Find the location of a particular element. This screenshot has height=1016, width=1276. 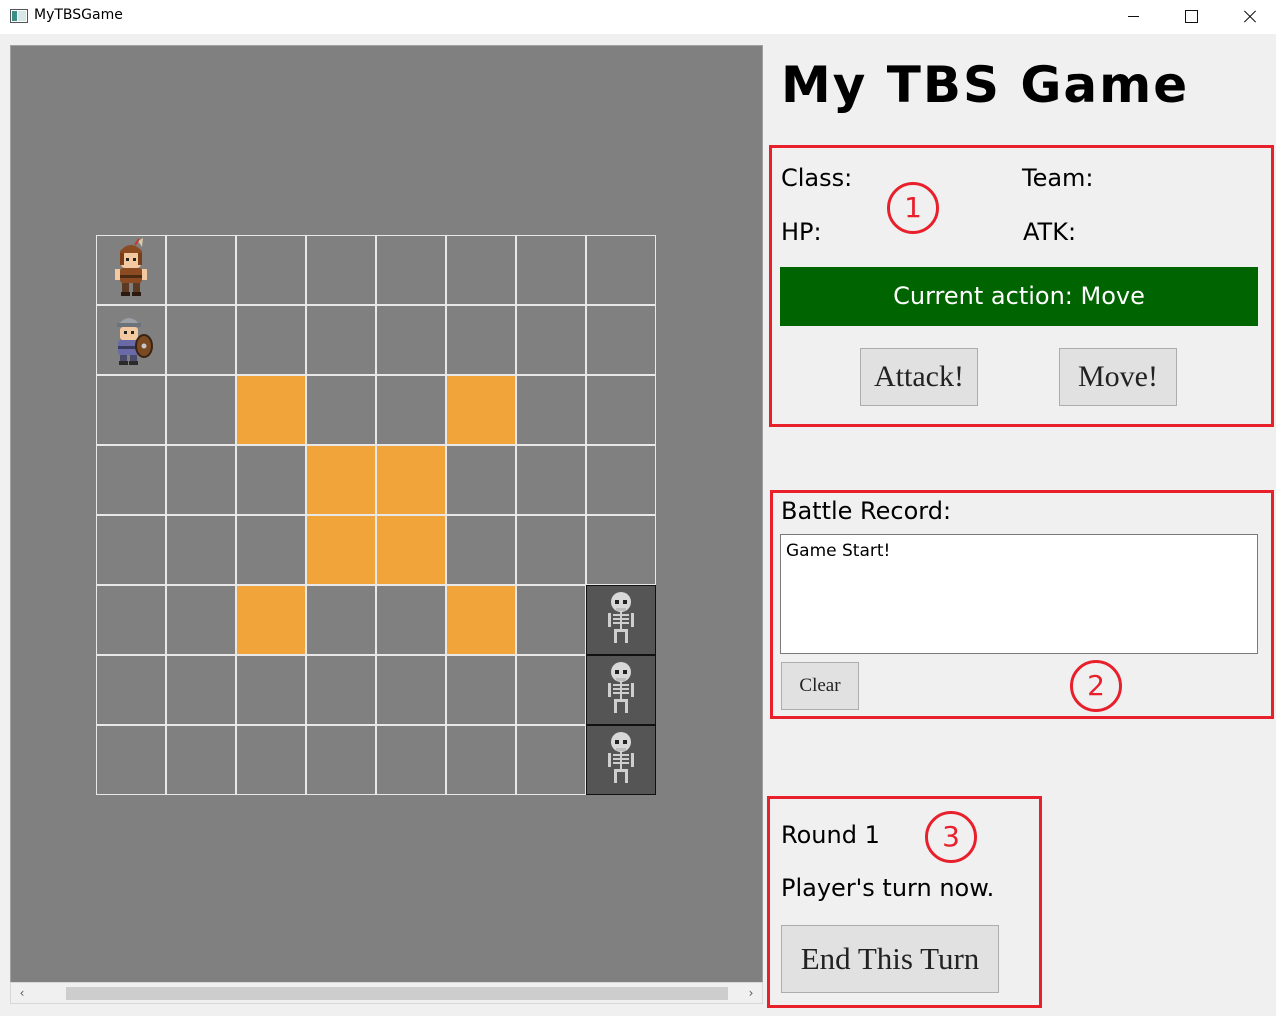

minimize-icon is located at coordinates (1133, 16).